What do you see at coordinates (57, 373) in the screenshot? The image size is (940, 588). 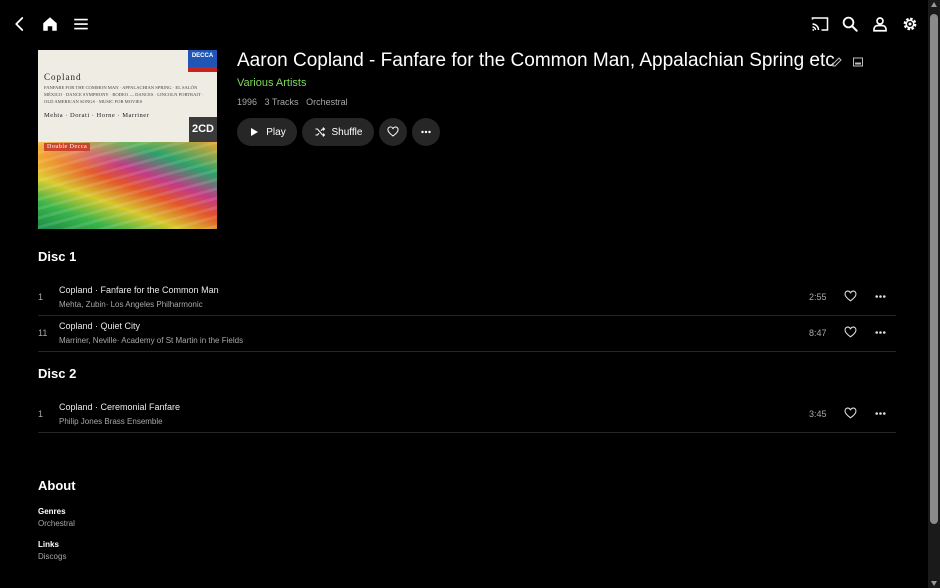 I see `disc-heading: Disc 2` at bounding box center [57, 373].